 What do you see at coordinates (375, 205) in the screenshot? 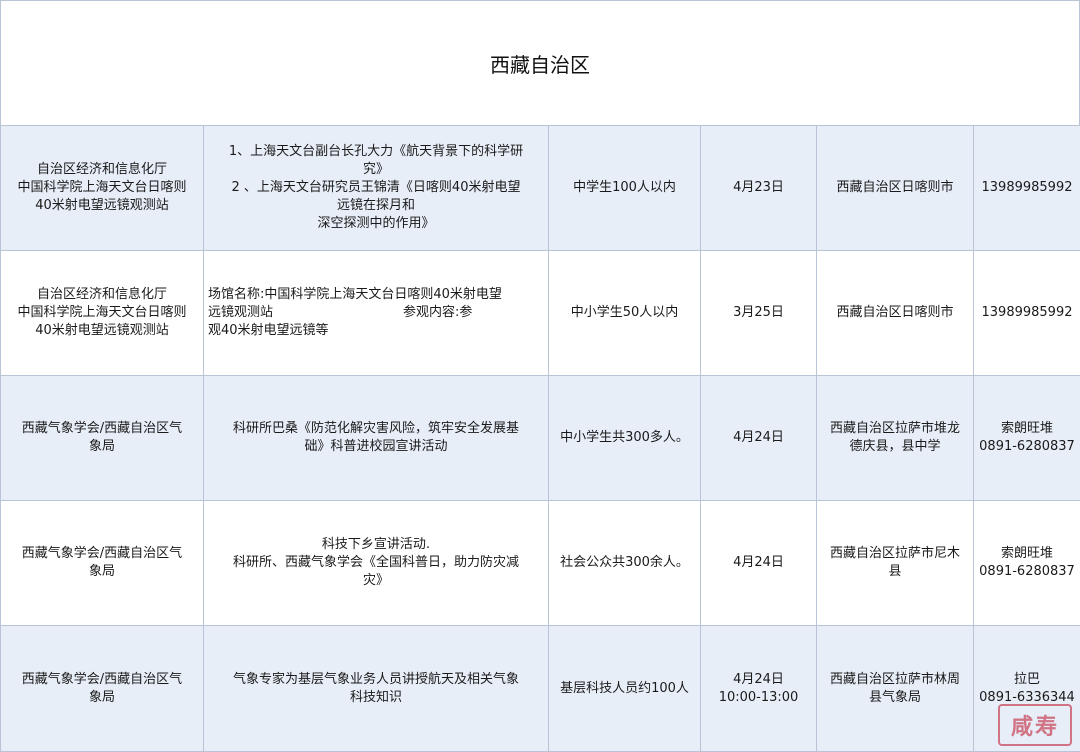
I see `activity-content-line: 远镜在探月和` at bounding box center [375, 205].